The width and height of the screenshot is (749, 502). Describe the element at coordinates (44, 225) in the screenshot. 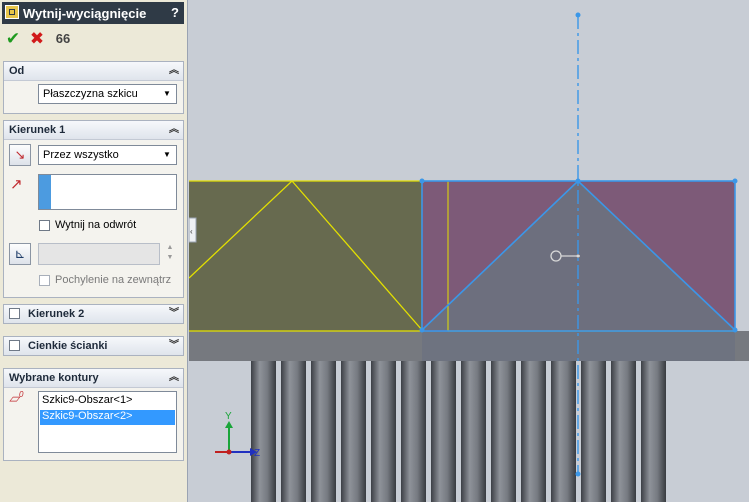

I see `flip-side-checkbox` at that location.